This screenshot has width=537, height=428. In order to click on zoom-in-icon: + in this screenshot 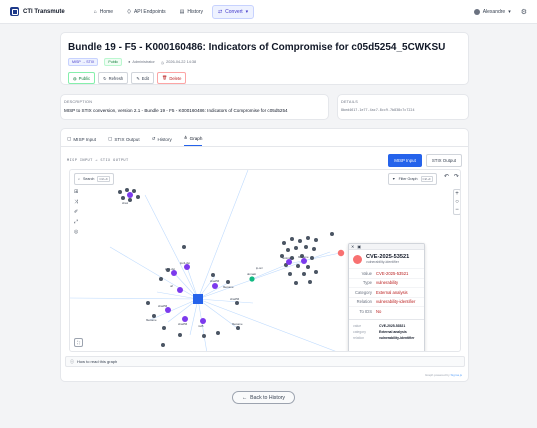, I will do `click(457, 194)`.